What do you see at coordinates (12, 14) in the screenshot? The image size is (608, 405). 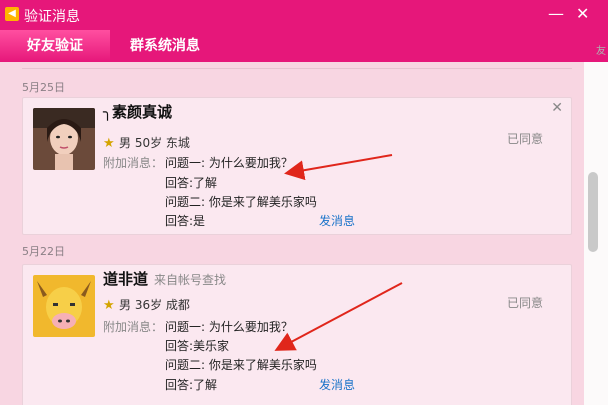 I see `speaker-icon: ◀` at bounding box center [12, 14].